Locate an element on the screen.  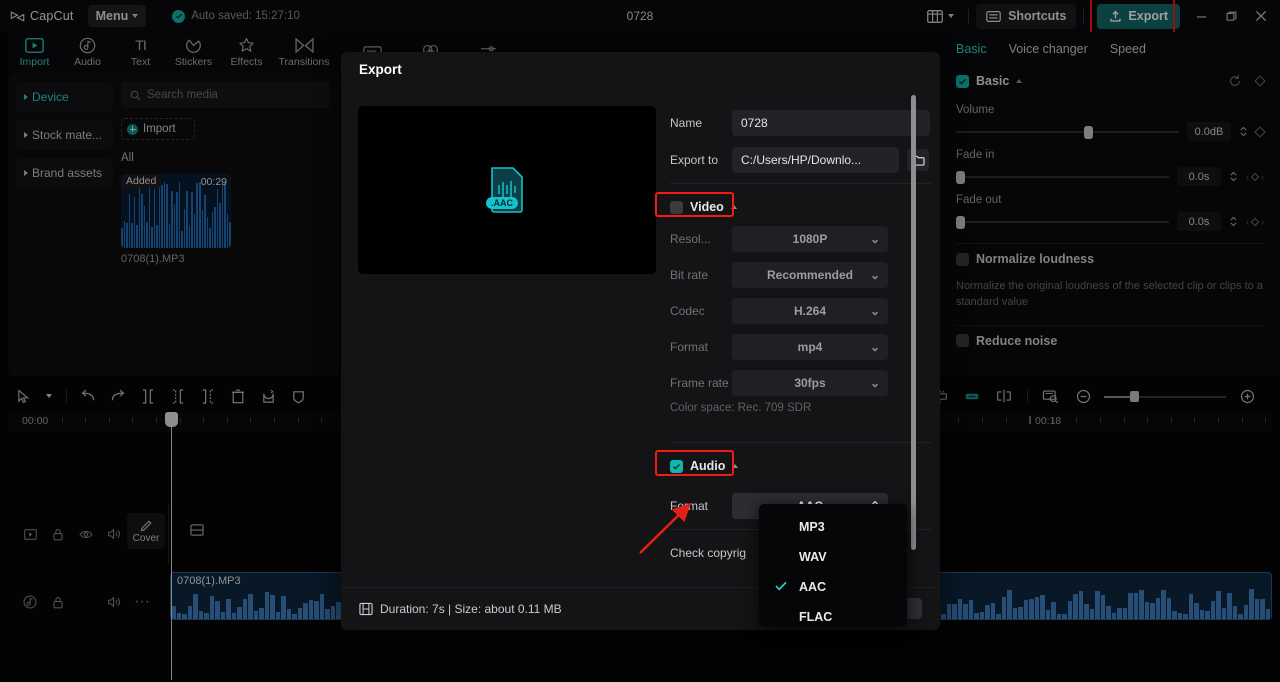
name-input: 0728 is located at coordinates (831, 123).